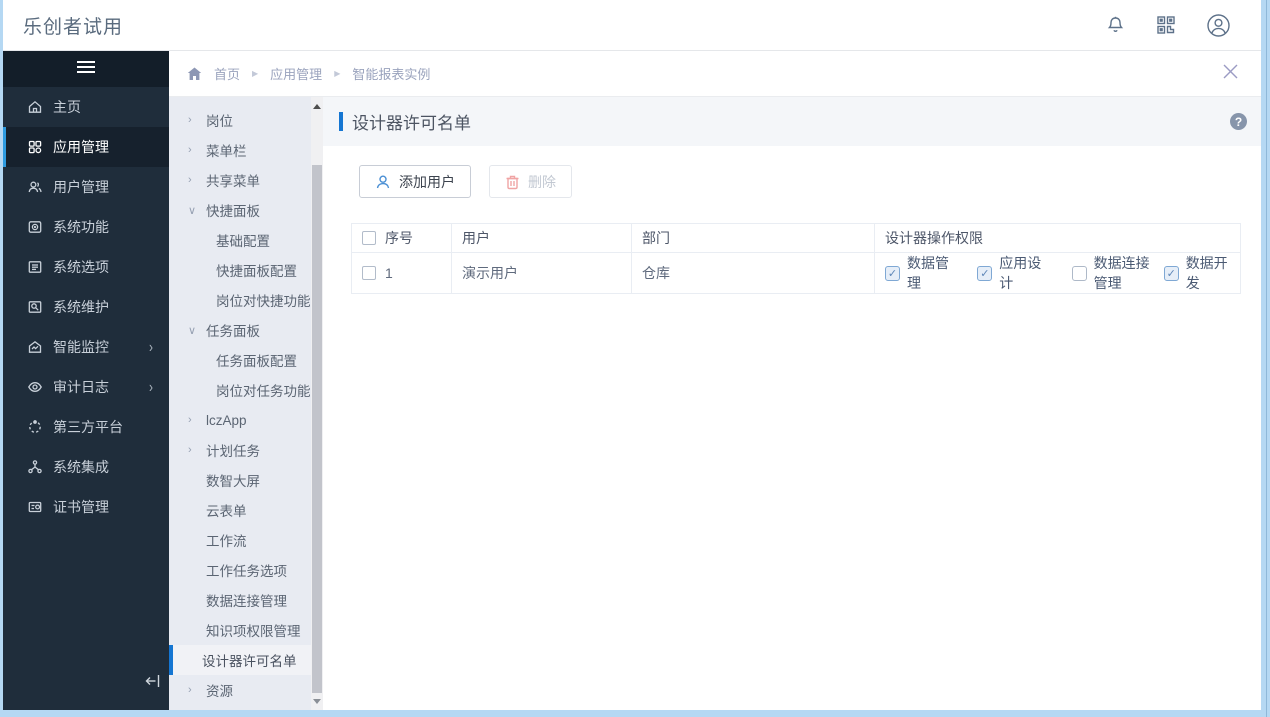 The image size is (1270, 717). I want to click on add-user-icon, so click(383, 182).